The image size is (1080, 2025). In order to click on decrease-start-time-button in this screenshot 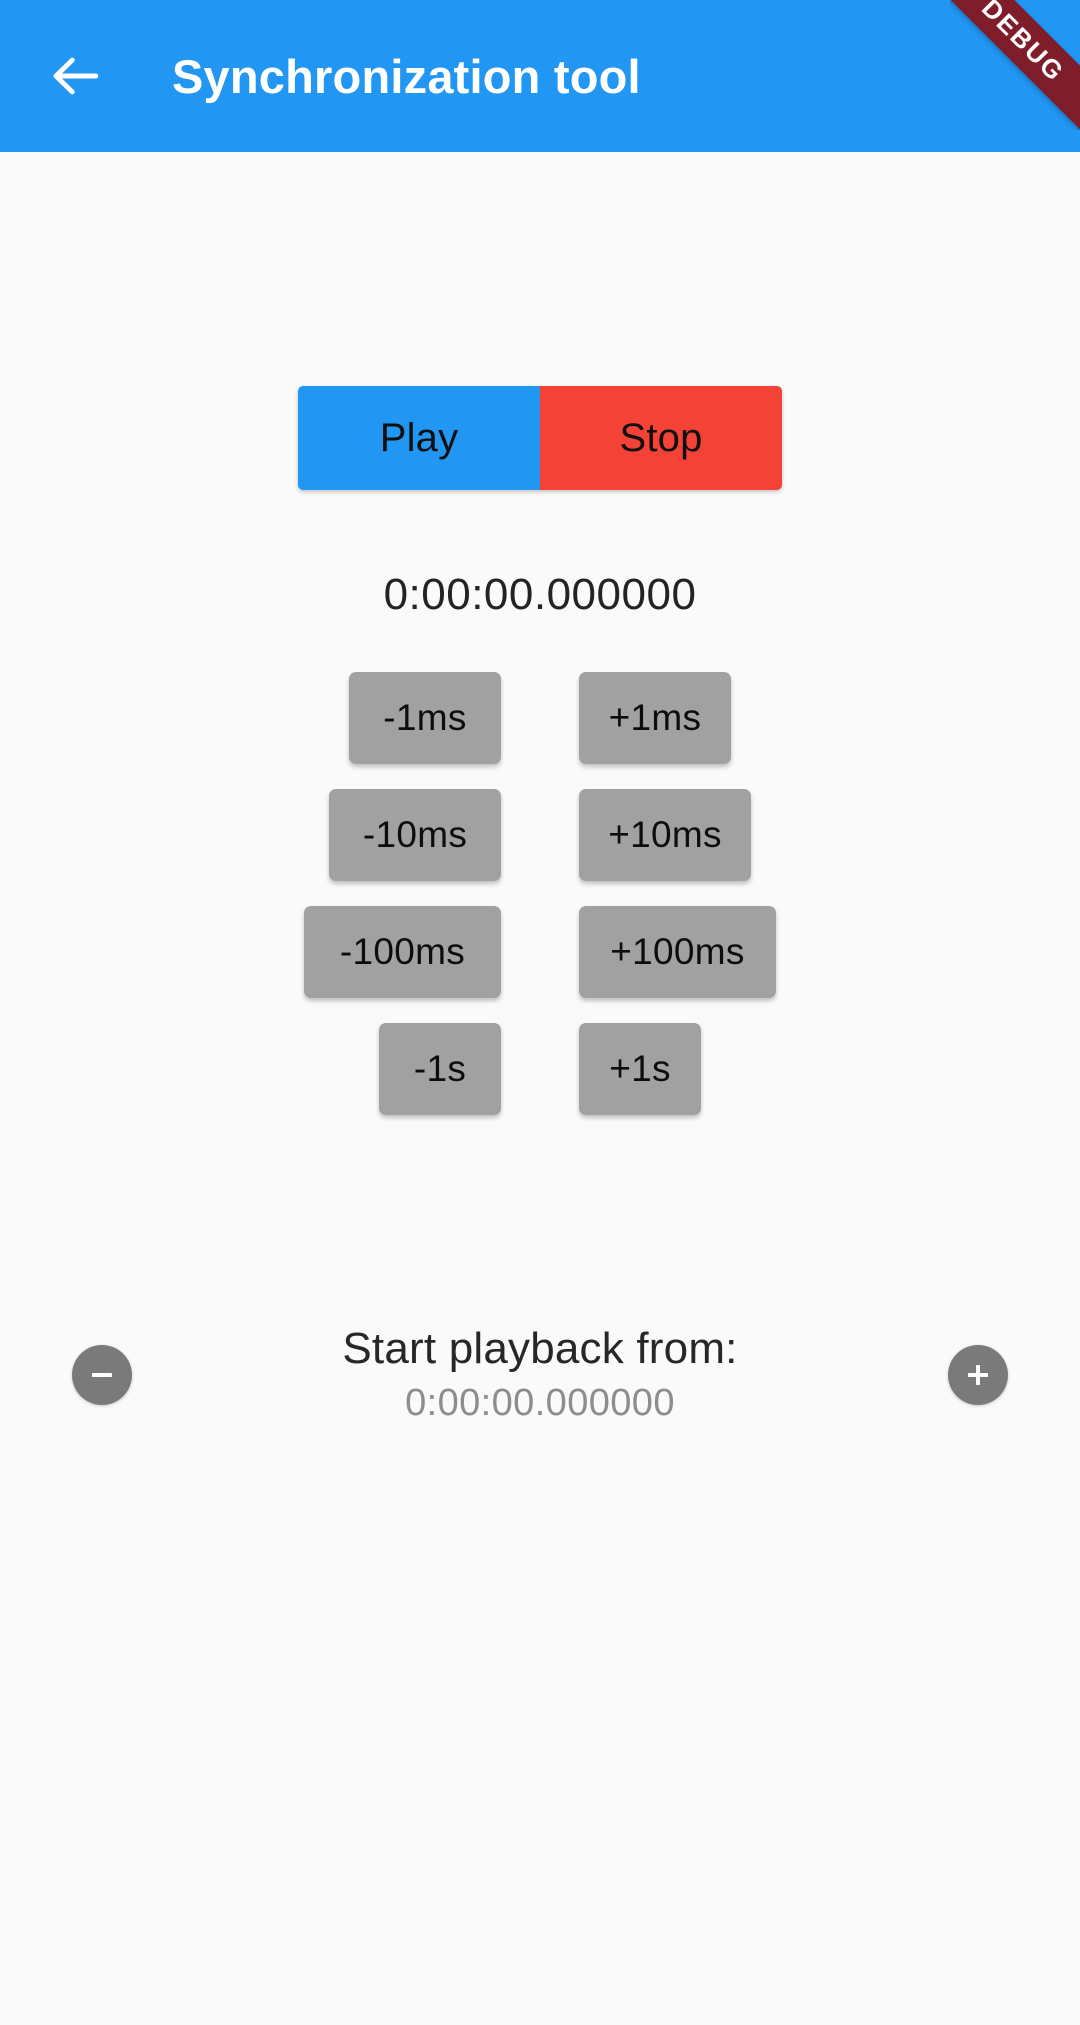, I will do `click(102, 1374)`.